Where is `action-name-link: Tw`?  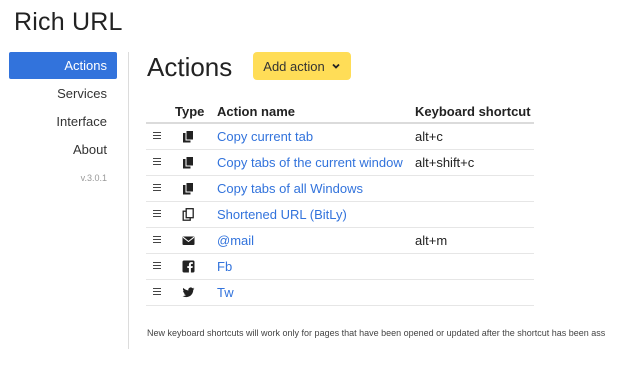
action-name-link: Tw is located at coordinates (316, 292).